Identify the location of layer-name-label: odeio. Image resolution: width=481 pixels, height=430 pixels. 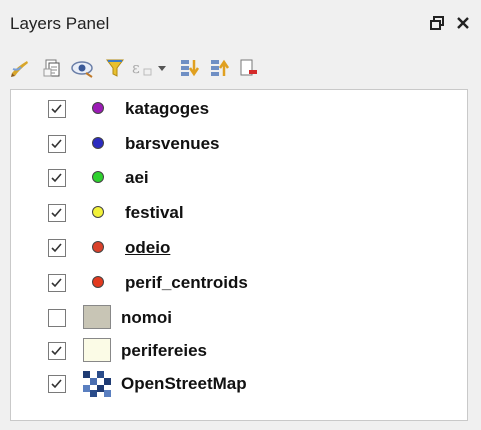
(148, 247).